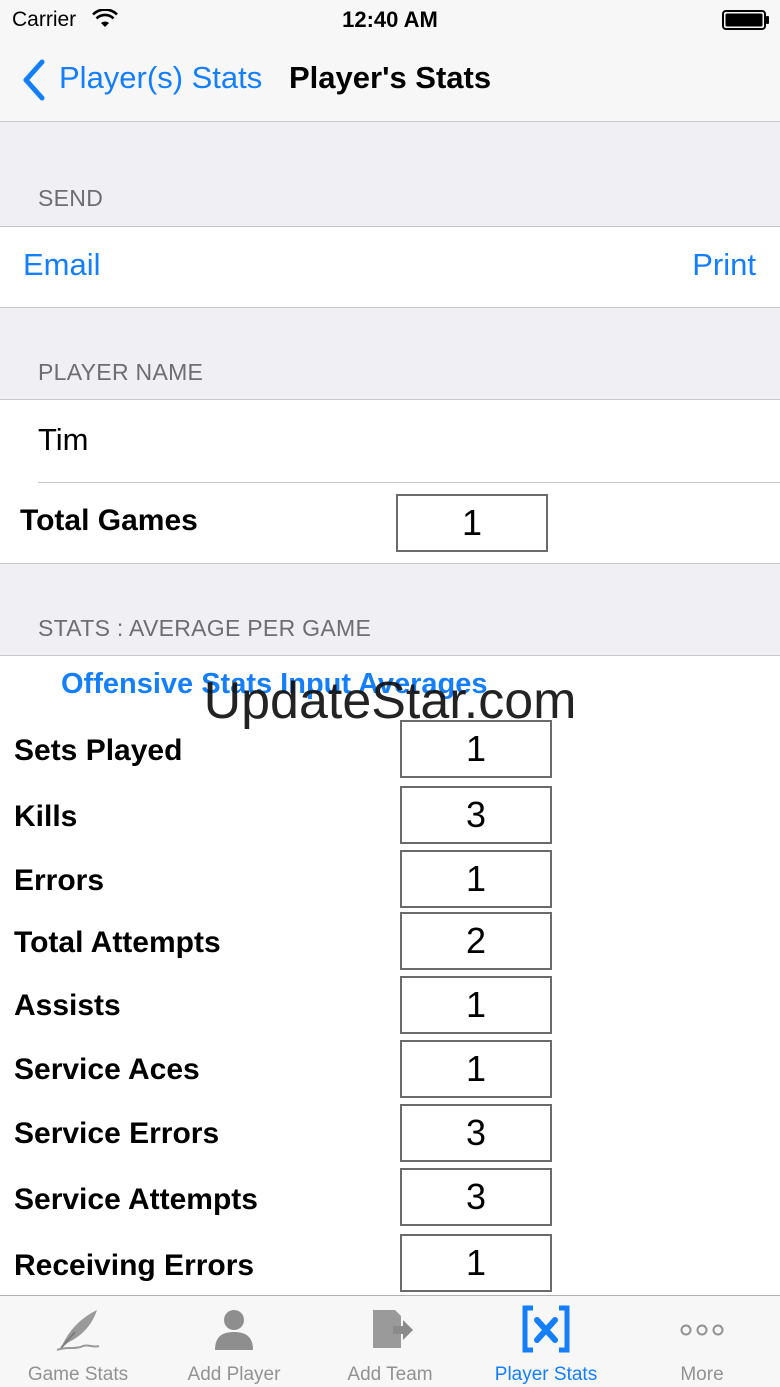 The image size is (780, 1387). What do you see at coordinates (702, 1330) in the screenshot?
I see `more-dots-icon` at bounding box center [702, 1330].